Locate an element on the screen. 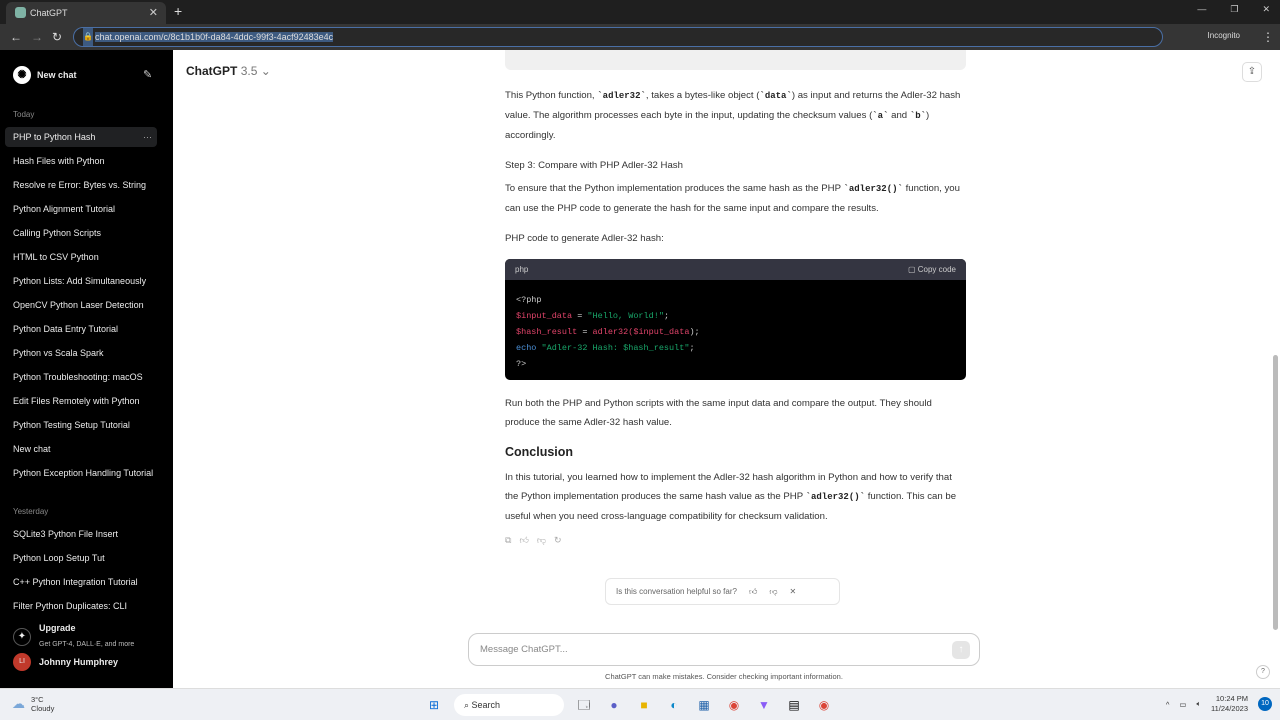 This screenshot has width=1280, height=720. share-icon: ⇪ is located at coordinates (1252, 72).